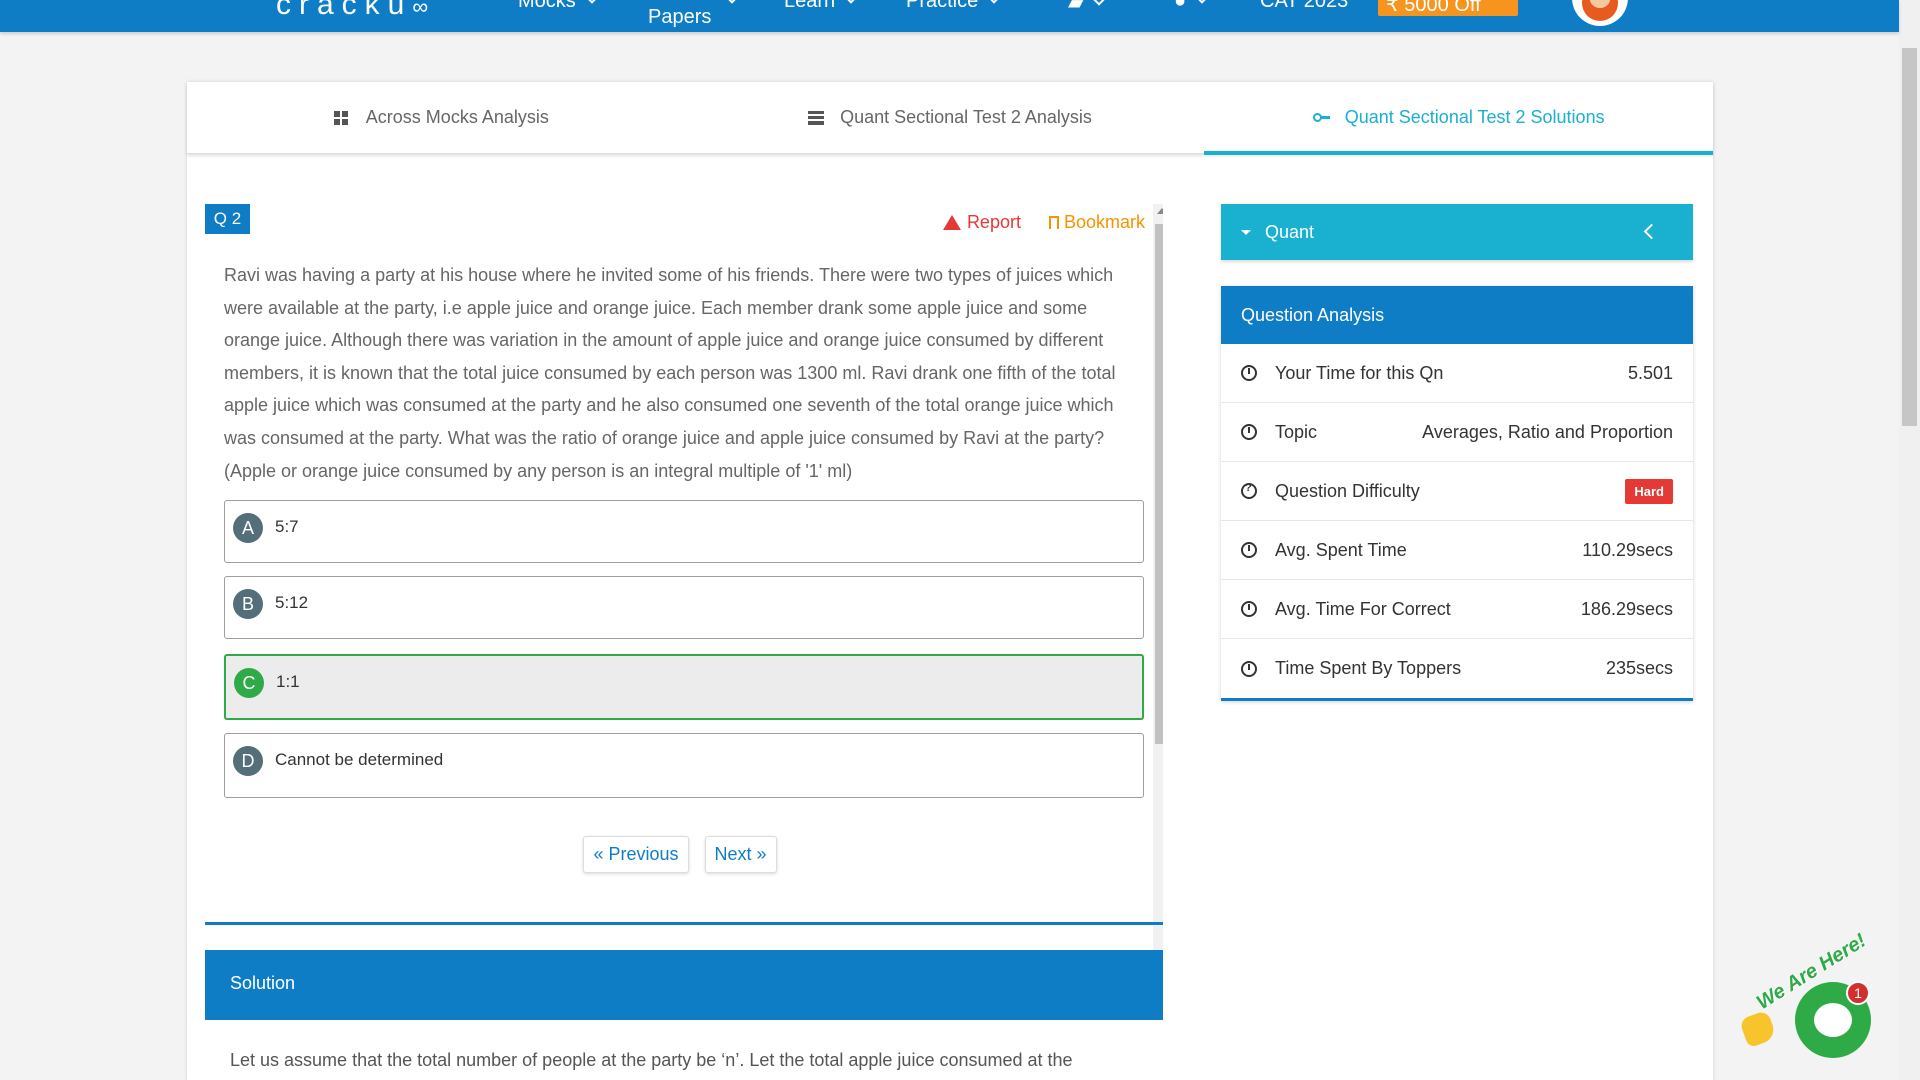 Image resolution: width=1920 pixels, height=1080 pixels. Describe the element at coordinates (1833, 1020) in the screenshot. I see `chat-icon` at that location.